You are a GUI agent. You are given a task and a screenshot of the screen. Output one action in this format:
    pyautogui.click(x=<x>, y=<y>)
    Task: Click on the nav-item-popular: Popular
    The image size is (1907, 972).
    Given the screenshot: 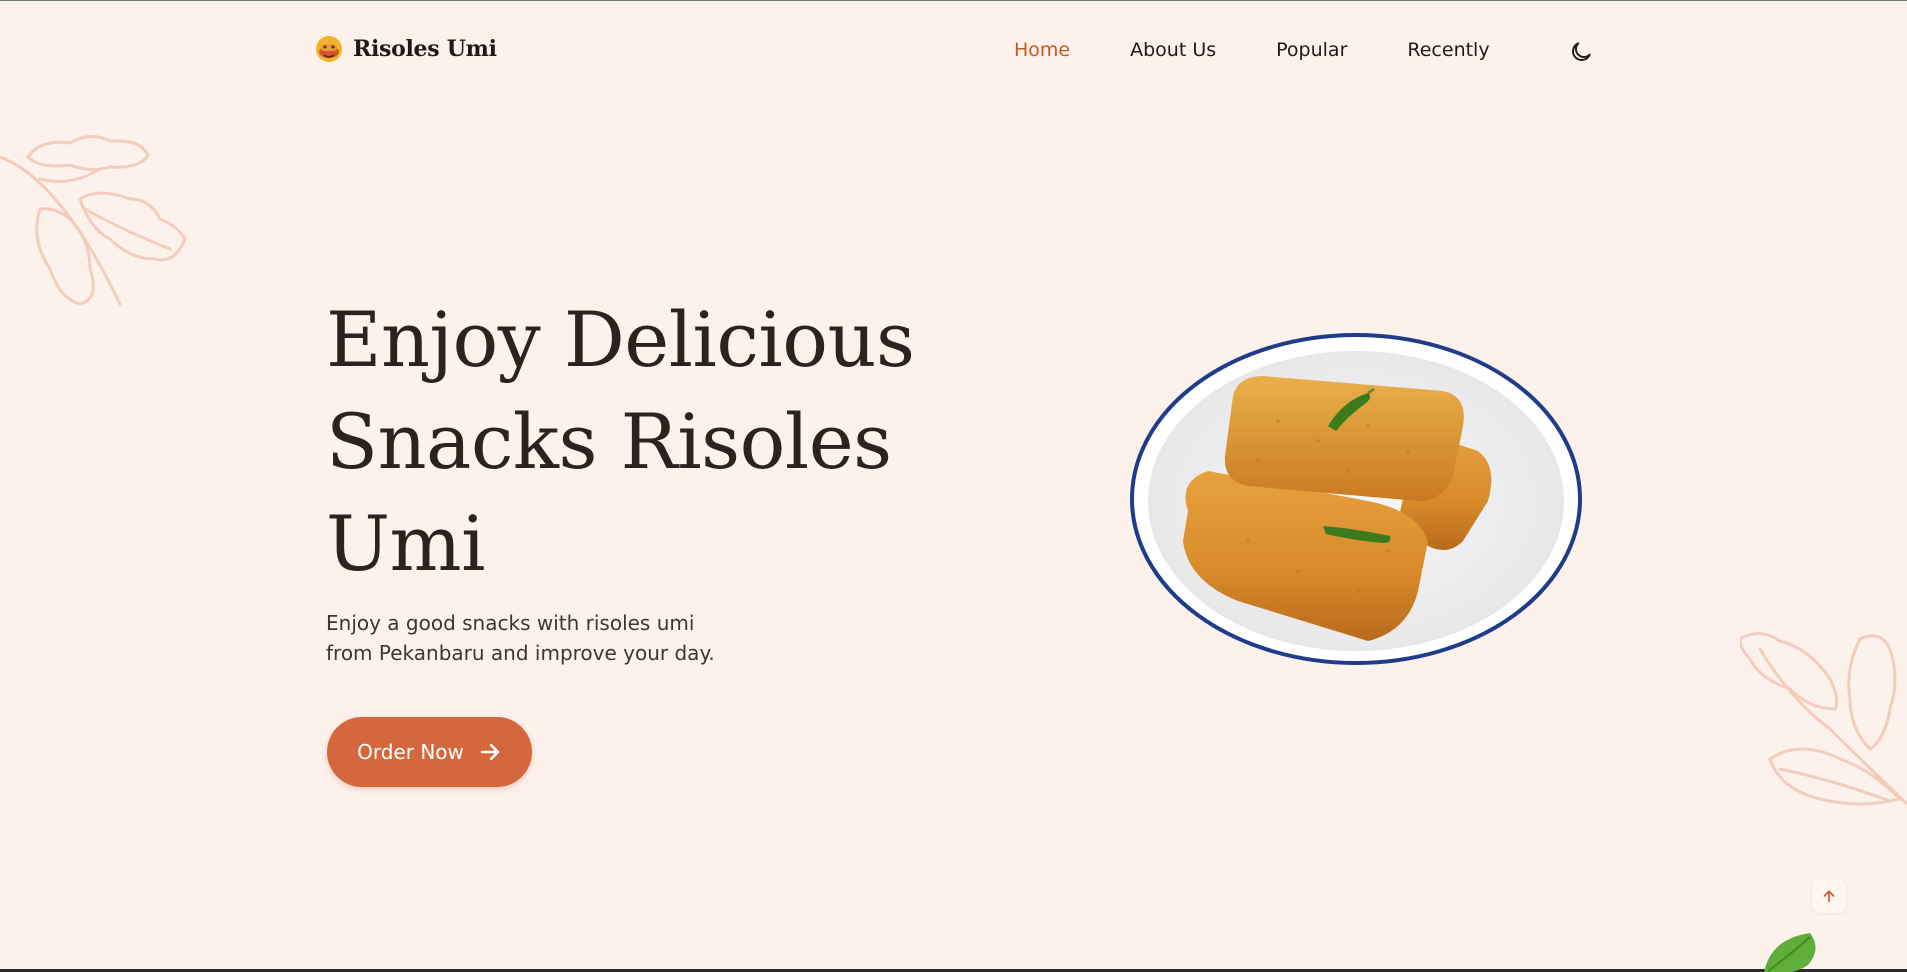 What is the action you would take?
    pyautogui.click(x=1311, y=50)
    